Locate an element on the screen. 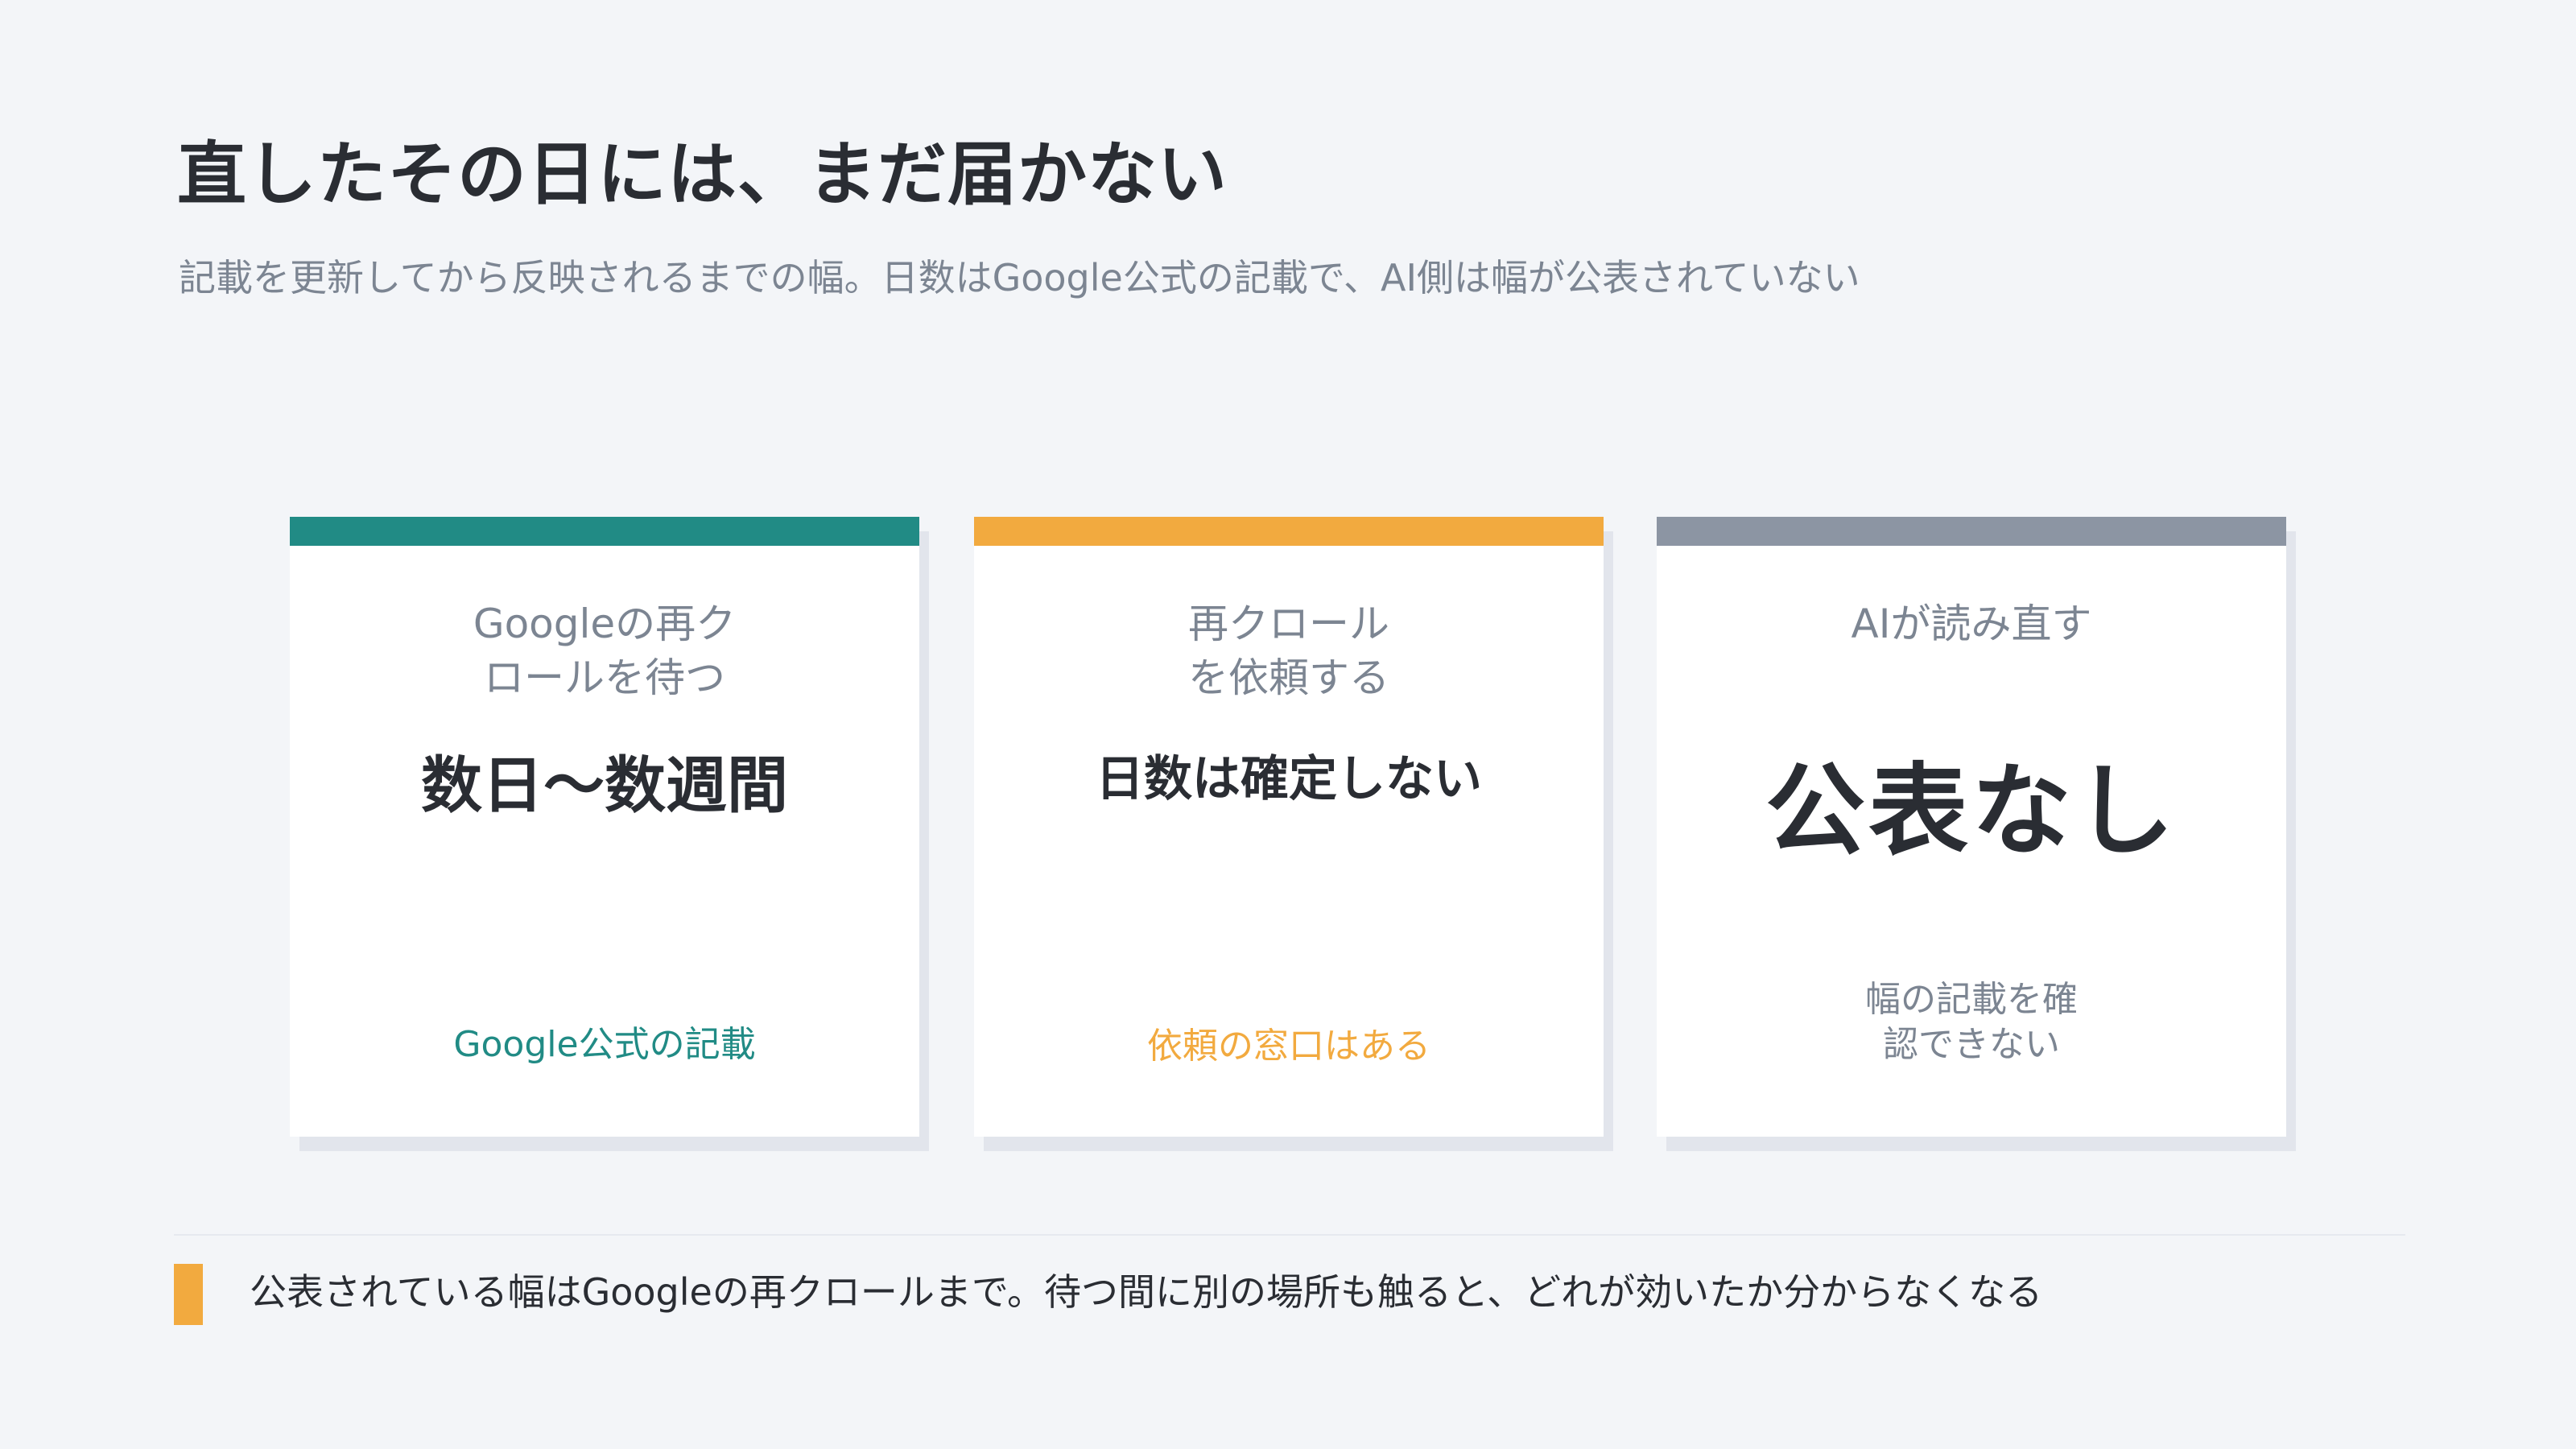 This screenshot has height=1449, width=2576. footer-divider is located at coordinates (1289, 1235).